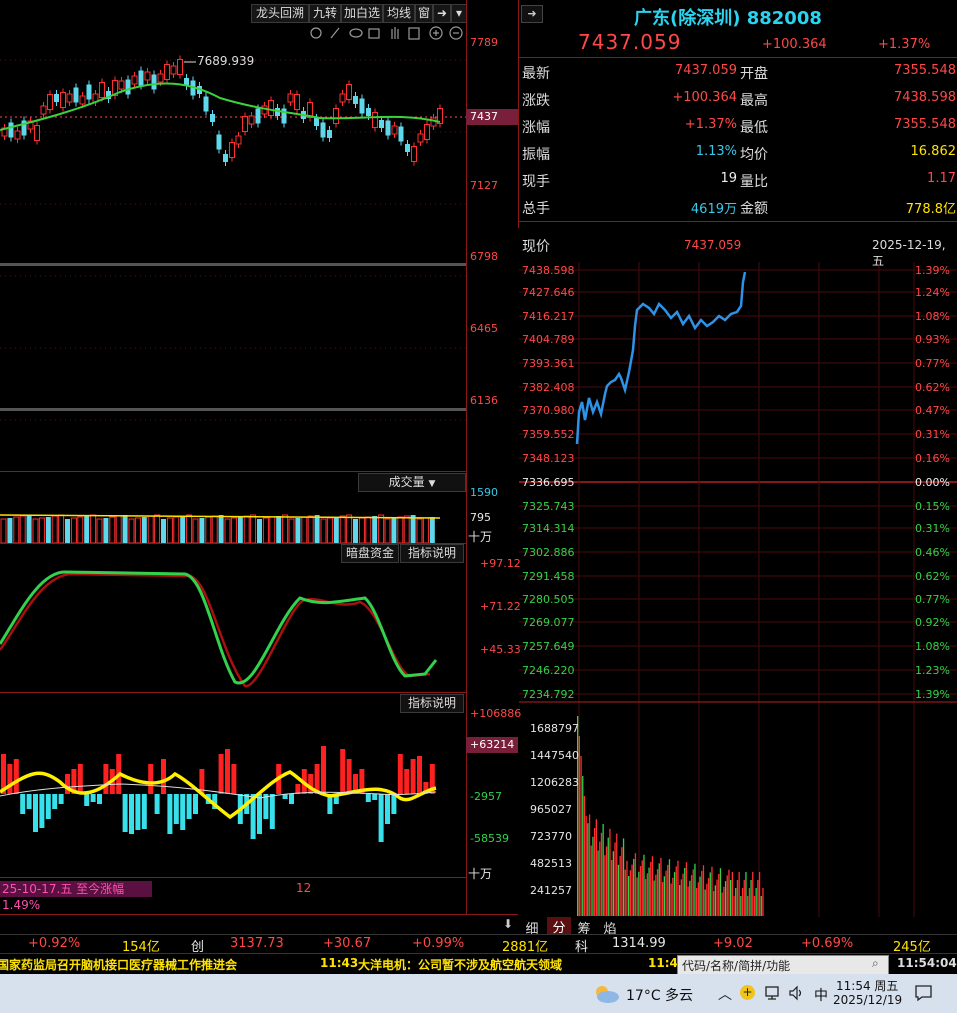 This screenshot has width=957, height=1013. Describe the element at coordinates (783, 965) in the screenshot. I see `search-box: 代码/名称/简拼/功能 ⌕` at that location.